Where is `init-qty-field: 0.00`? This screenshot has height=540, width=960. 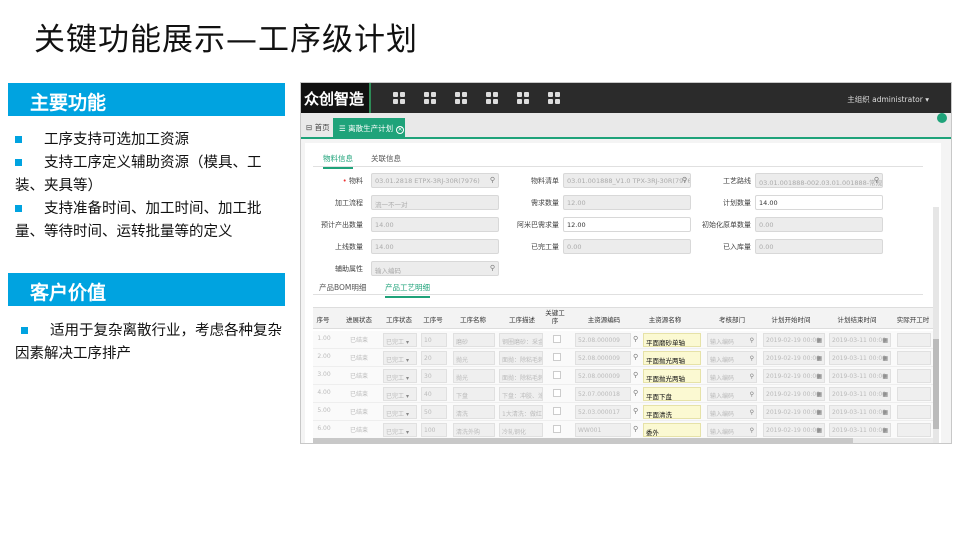 init-qty-field: 0.00 is located at coordinates (819, 224).